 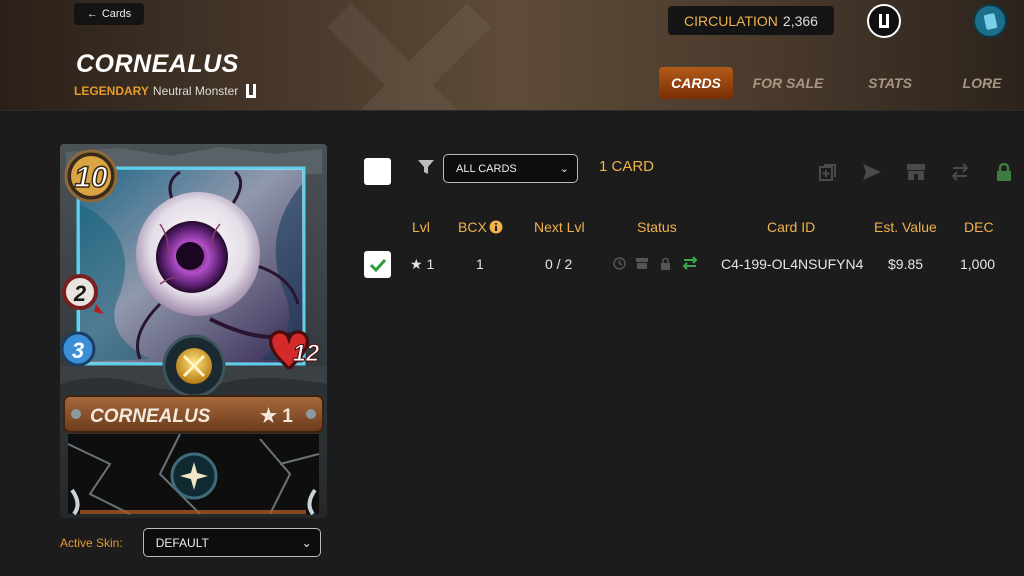 I want to click on info-icon, so click(x=496, y=227).